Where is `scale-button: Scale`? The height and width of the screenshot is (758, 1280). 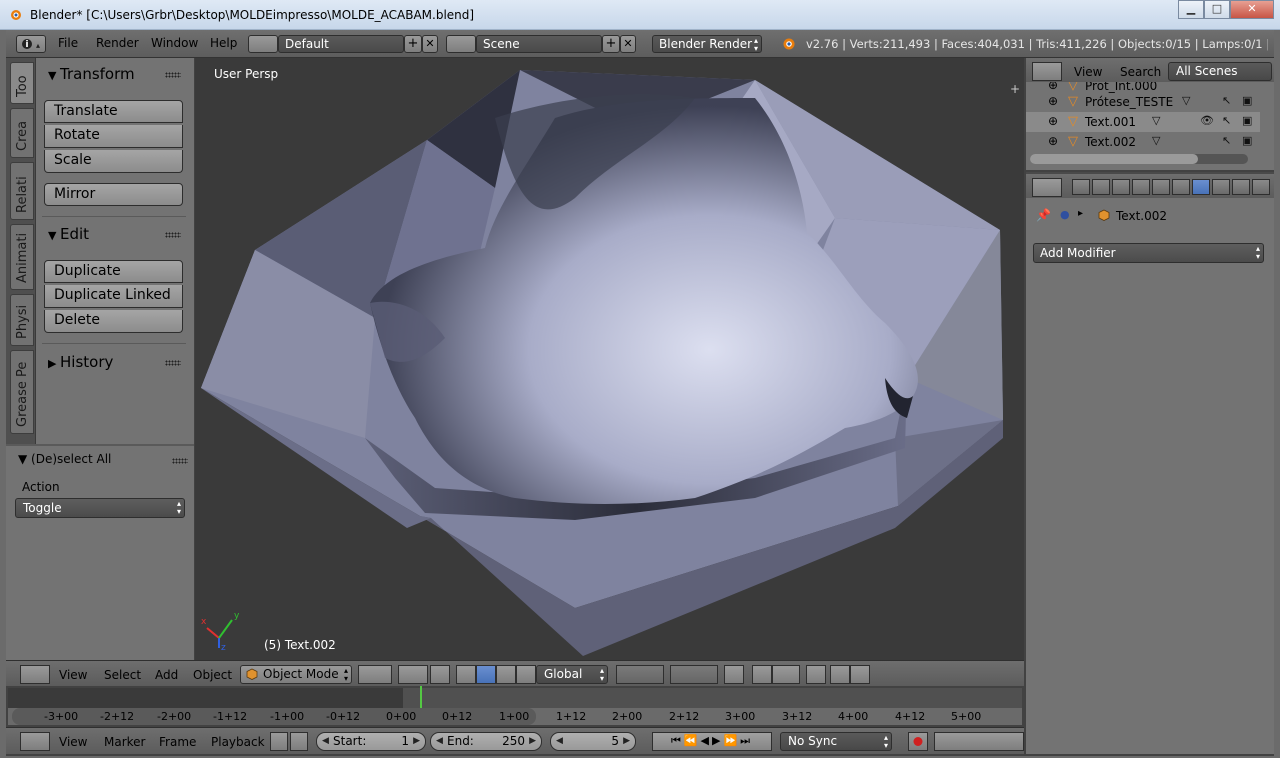 scale-button: Scale is located at coordinates (113, 161).